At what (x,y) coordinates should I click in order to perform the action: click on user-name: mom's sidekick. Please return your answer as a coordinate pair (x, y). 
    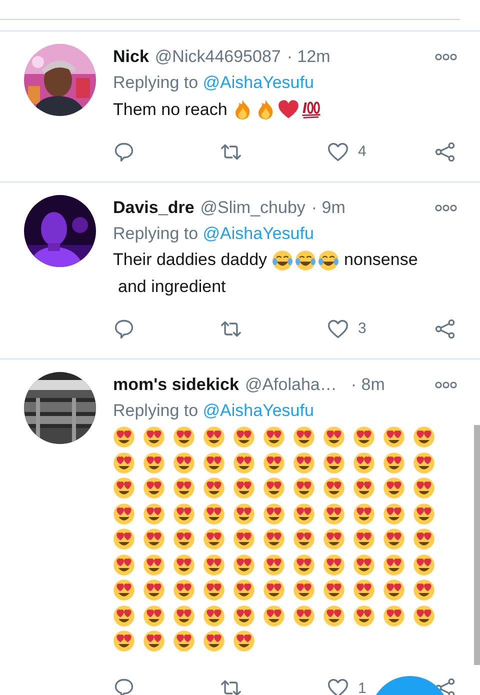
    Looking at the image, I should click on (176, 384).